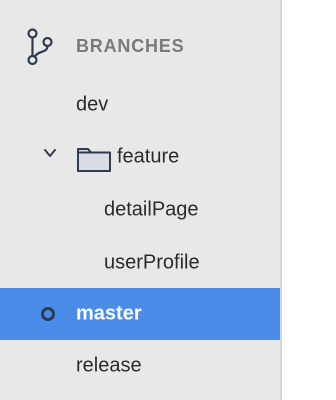  What do you see at coordinates (148, 156) in the screenshot?
I see `folder-label: feature` at bounding box center [148, 156].